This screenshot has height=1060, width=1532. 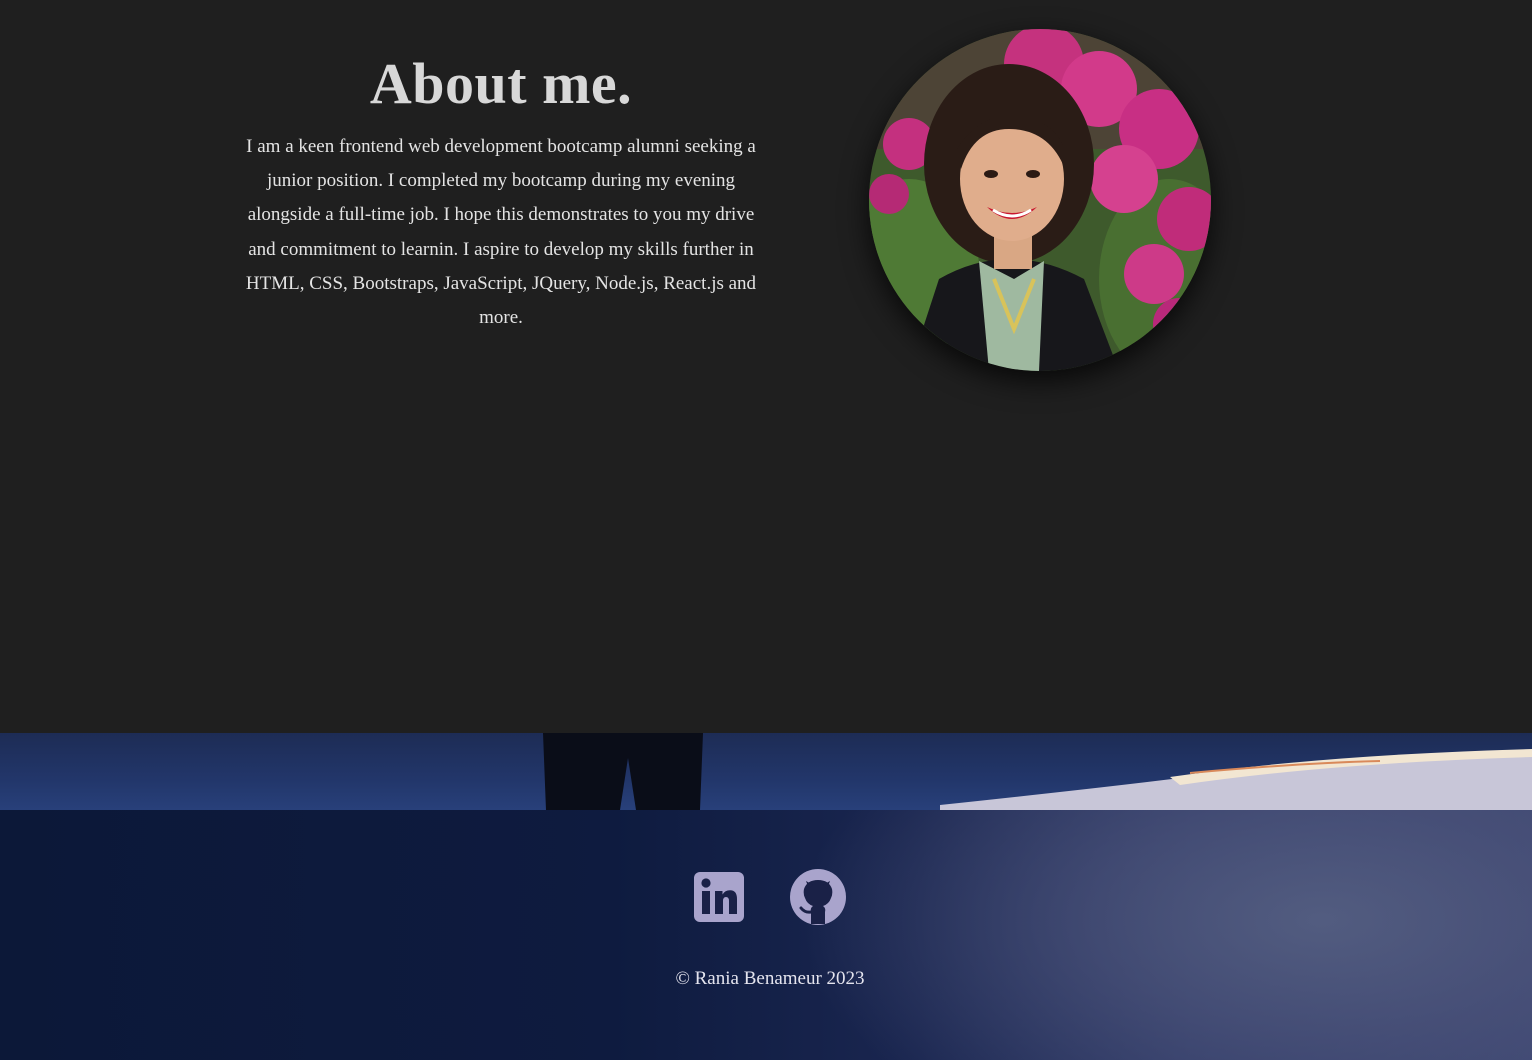 What do you see at coordinates (719, 897) in the screenshot?
I see `linkedin-icon` at bounding box center [719, 897].